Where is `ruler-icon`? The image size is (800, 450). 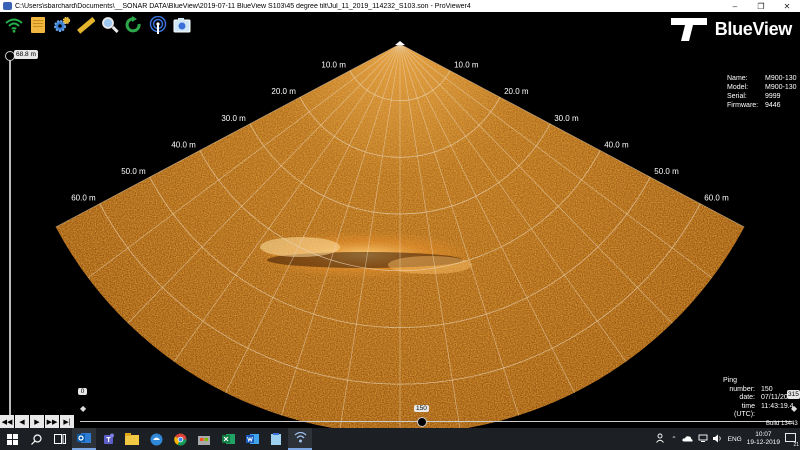
ruler-icon is located at coordinates (86, 25).